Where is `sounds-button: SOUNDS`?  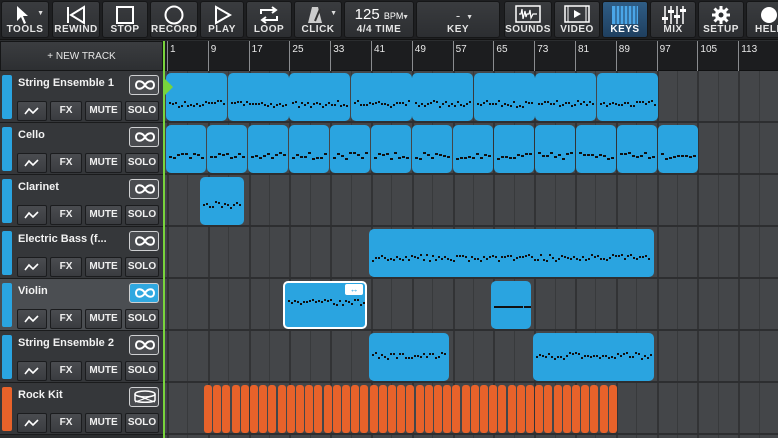 sounds-button: SOUNDS is located at coordinates (528, 19).